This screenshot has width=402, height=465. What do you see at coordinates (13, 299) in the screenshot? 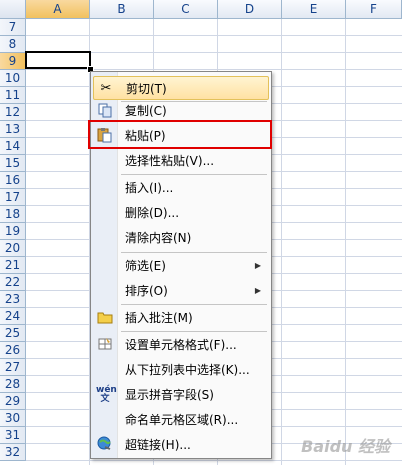
I see `row-header-23: 23` at bounding box center [13, 299].